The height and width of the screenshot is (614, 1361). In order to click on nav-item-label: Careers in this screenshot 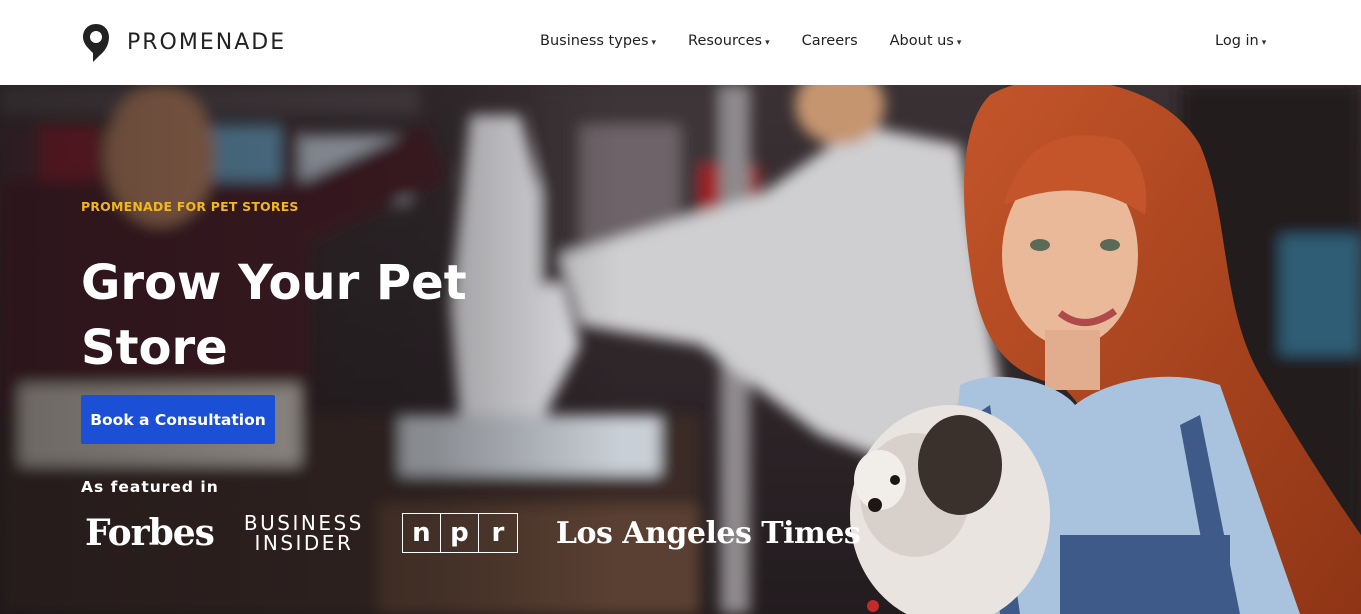, I will do `click(829, 41)`.